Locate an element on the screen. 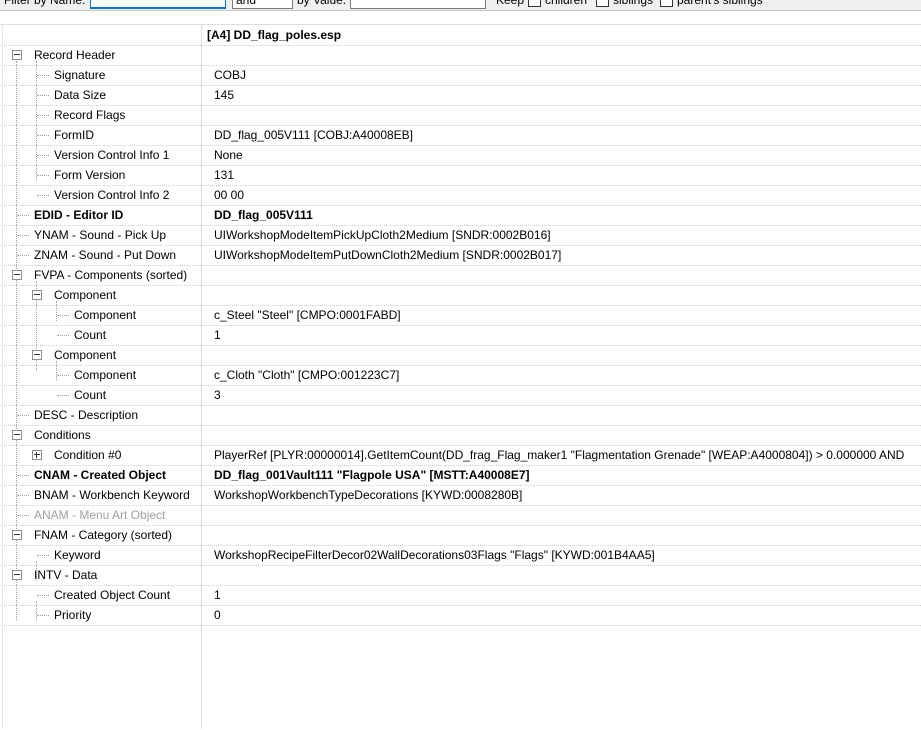 The width and height of the screenshot is (921, 730). tree-row-fvpa: FVPA - Components (sorted) is located at coordinates (460, 275).